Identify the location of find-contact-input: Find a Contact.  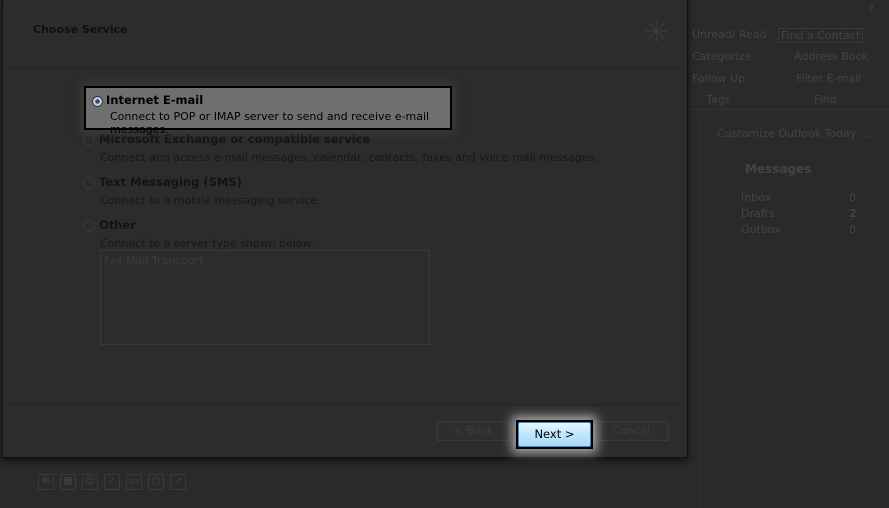
(821, 35).